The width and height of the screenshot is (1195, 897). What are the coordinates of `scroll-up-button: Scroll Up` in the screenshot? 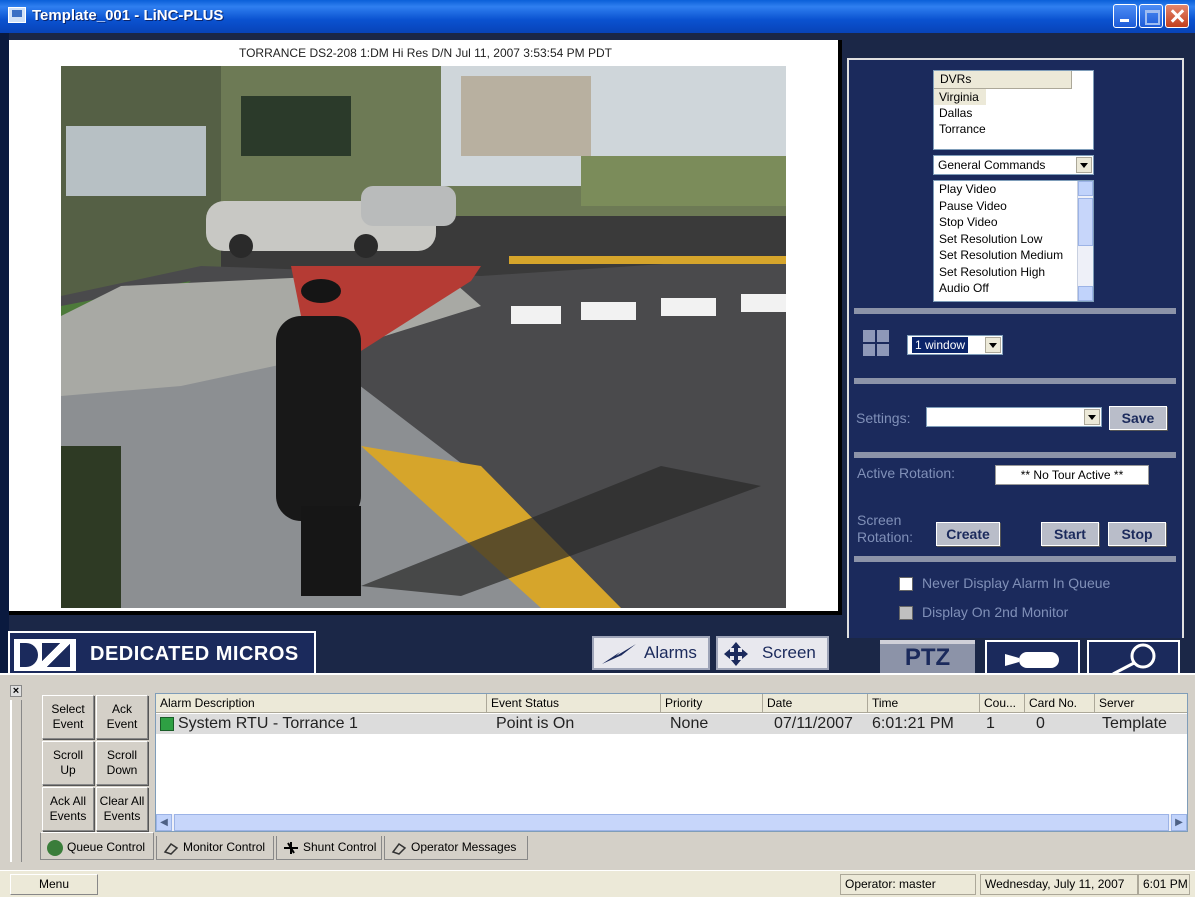 It's located at (68, 763).